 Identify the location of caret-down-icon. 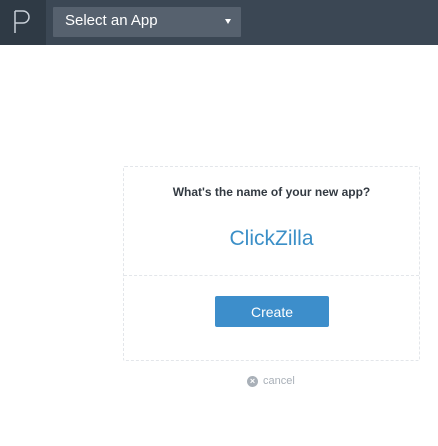
(228, 21).